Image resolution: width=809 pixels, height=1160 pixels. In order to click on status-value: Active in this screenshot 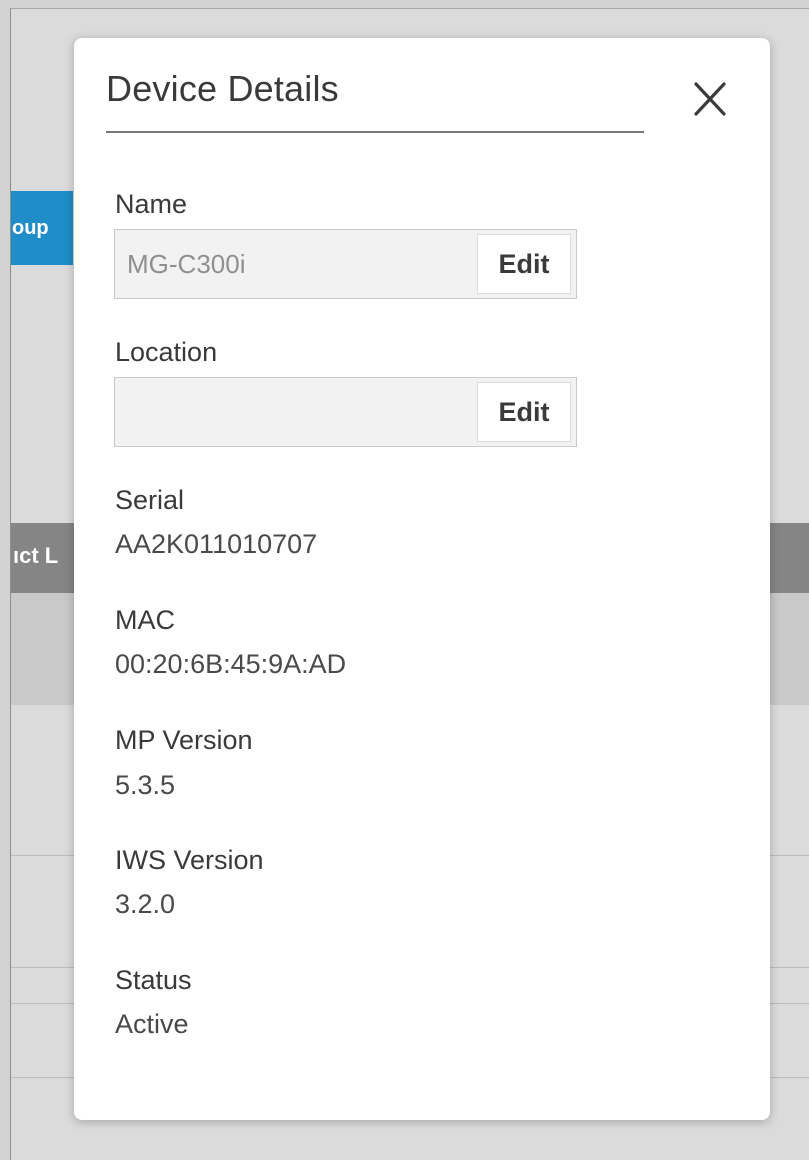, I will do `click(152, 1024)`.